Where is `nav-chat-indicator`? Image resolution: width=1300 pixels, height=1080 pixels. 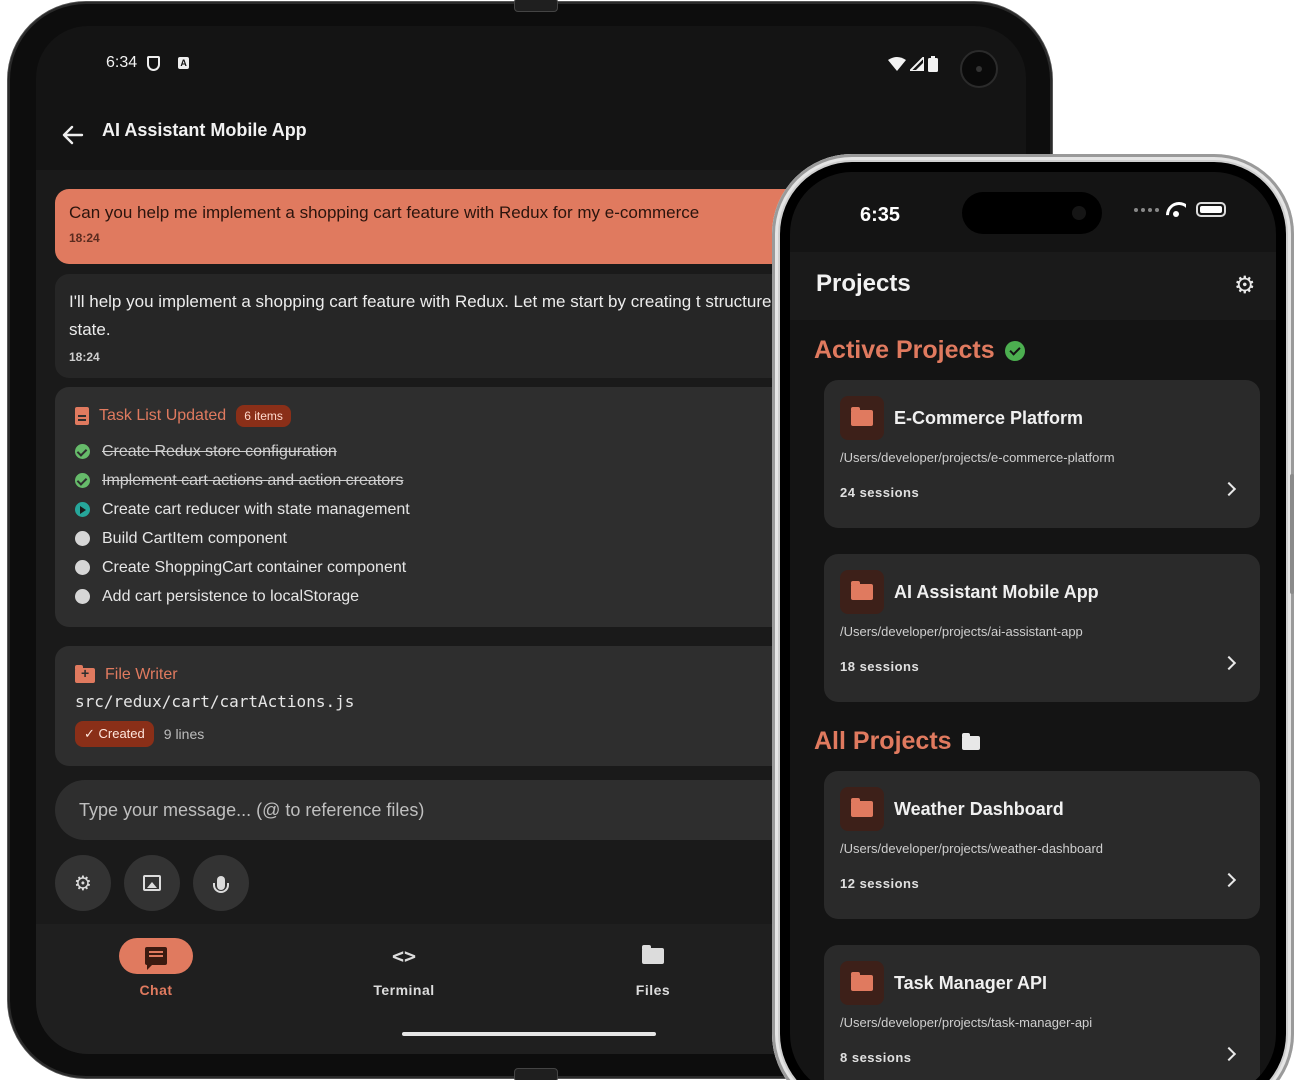 nav-chat-indicator is located at coordinates (156, 956).